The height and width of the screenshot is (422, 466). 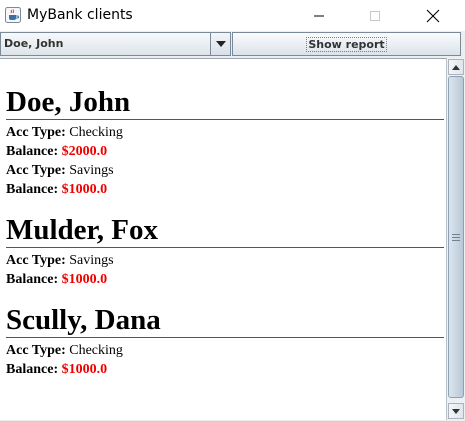 I want to click on scrollbar-thumb, so click(x=456, y=237).